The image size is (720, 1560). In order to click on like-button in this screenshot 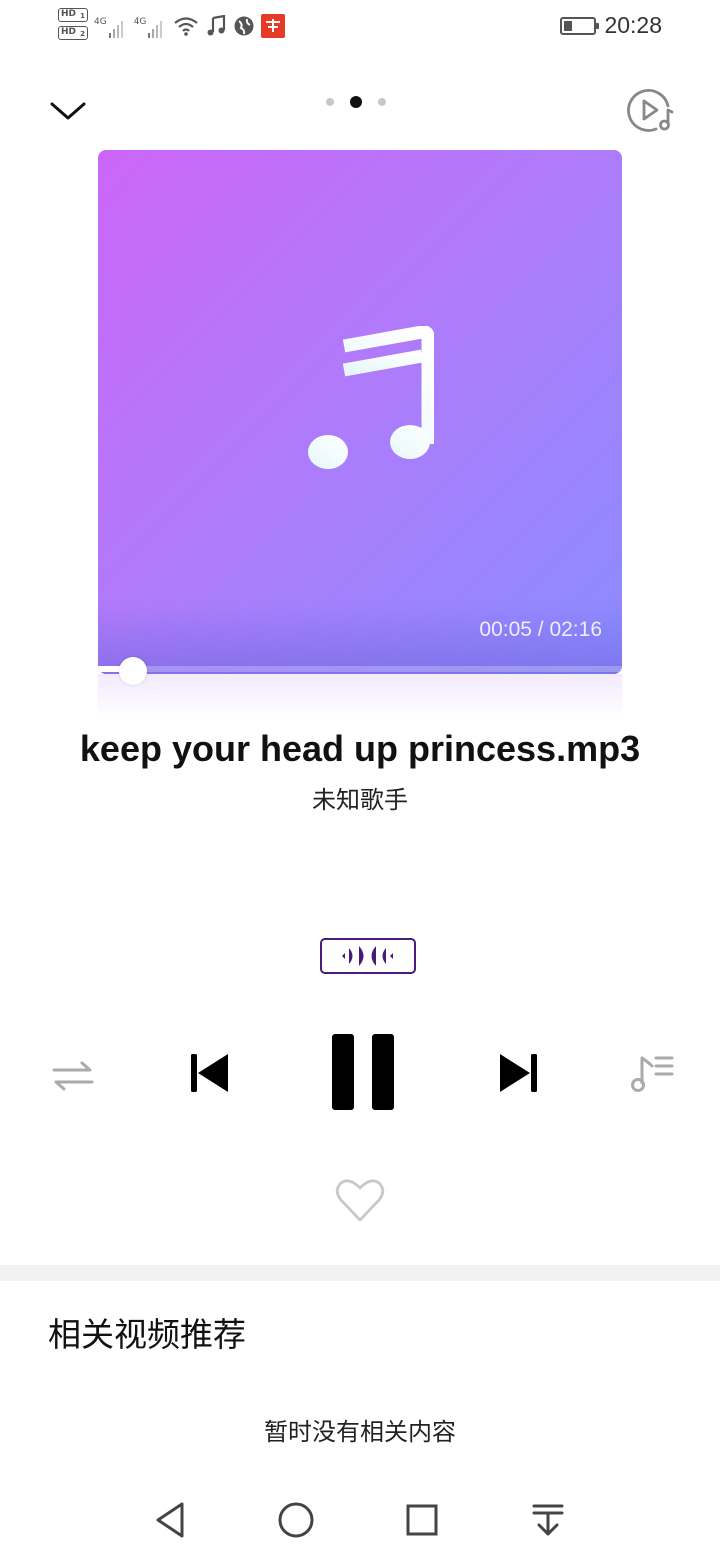, I will do `click(360, 1201)`.